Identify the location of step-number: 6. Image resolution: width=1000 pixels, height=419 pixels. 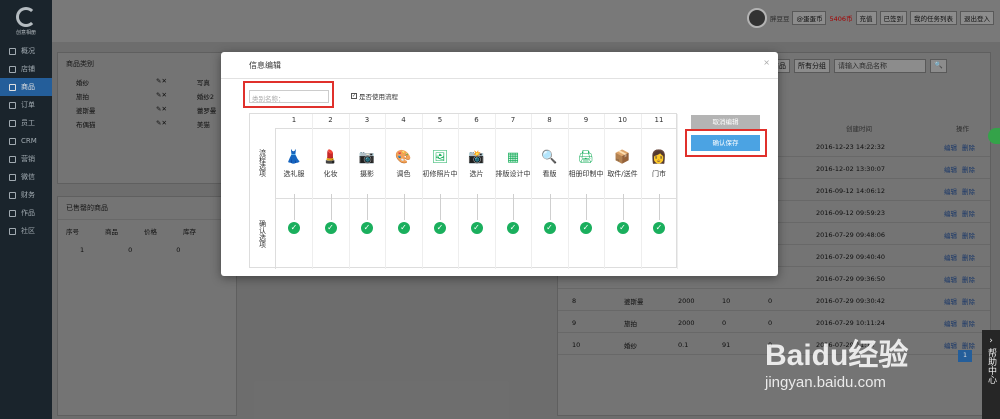
(476, 120).